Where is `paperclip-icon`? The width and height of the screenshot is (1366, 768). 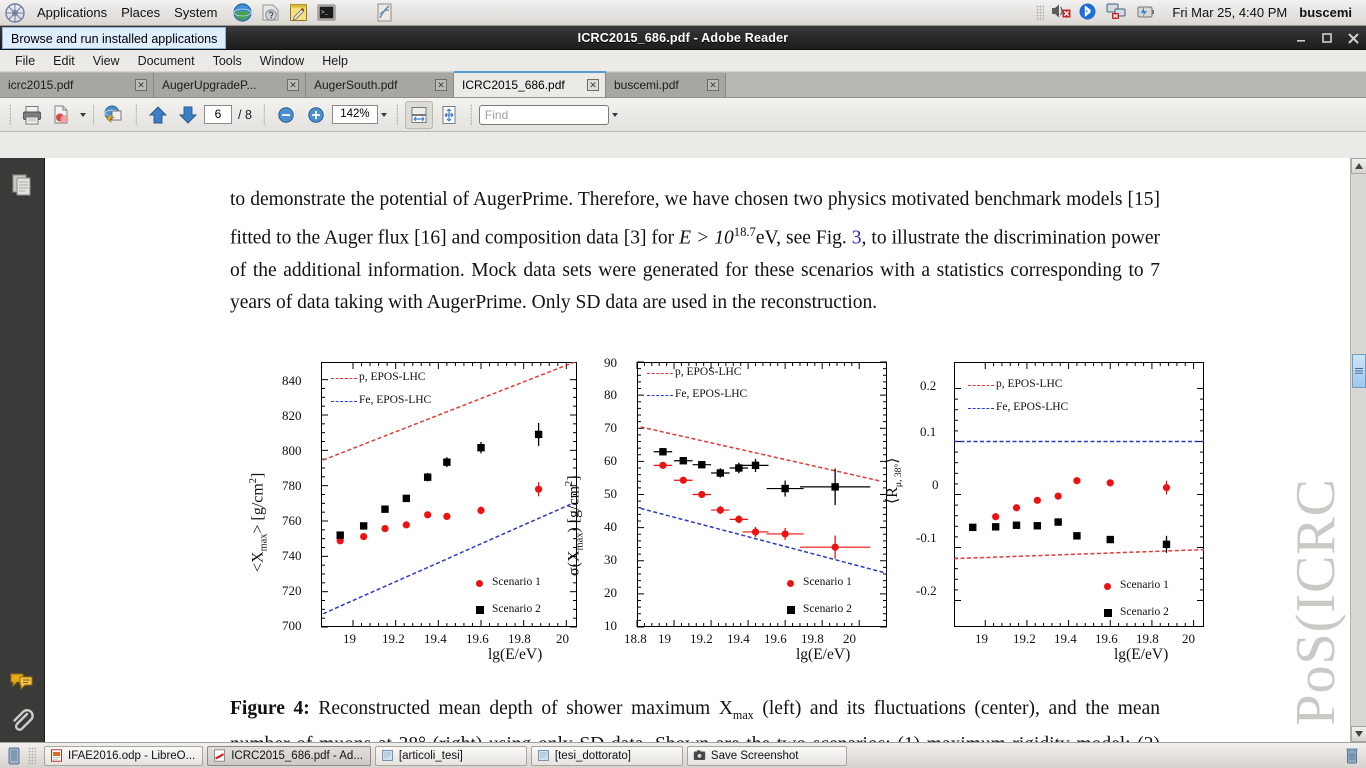 paperclip-icon is located at coordinates (22, 721).